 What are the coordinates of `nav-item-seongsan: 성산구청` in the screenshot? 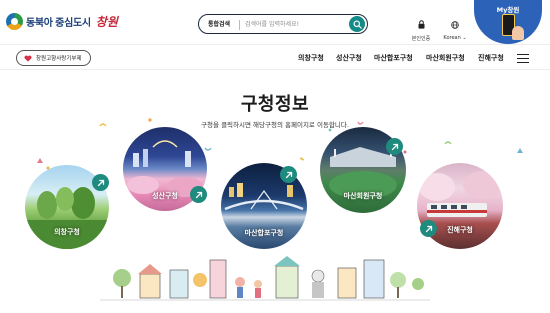 It's located at (349, 58).